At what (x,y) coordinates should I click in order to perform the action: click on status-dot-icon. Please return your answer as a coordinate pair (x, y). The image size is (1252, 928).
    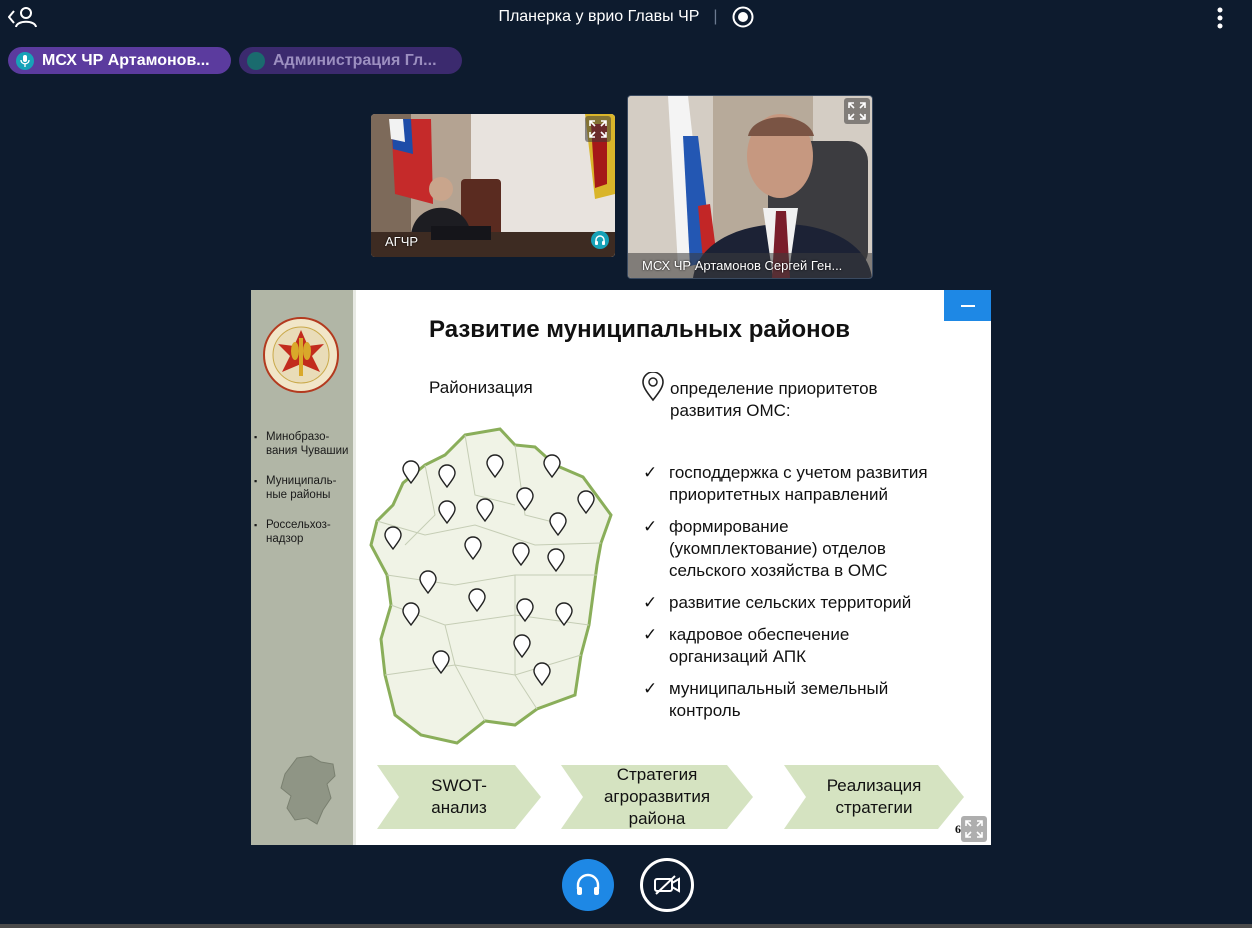
    Looking at the image, I should click on (256, 60).